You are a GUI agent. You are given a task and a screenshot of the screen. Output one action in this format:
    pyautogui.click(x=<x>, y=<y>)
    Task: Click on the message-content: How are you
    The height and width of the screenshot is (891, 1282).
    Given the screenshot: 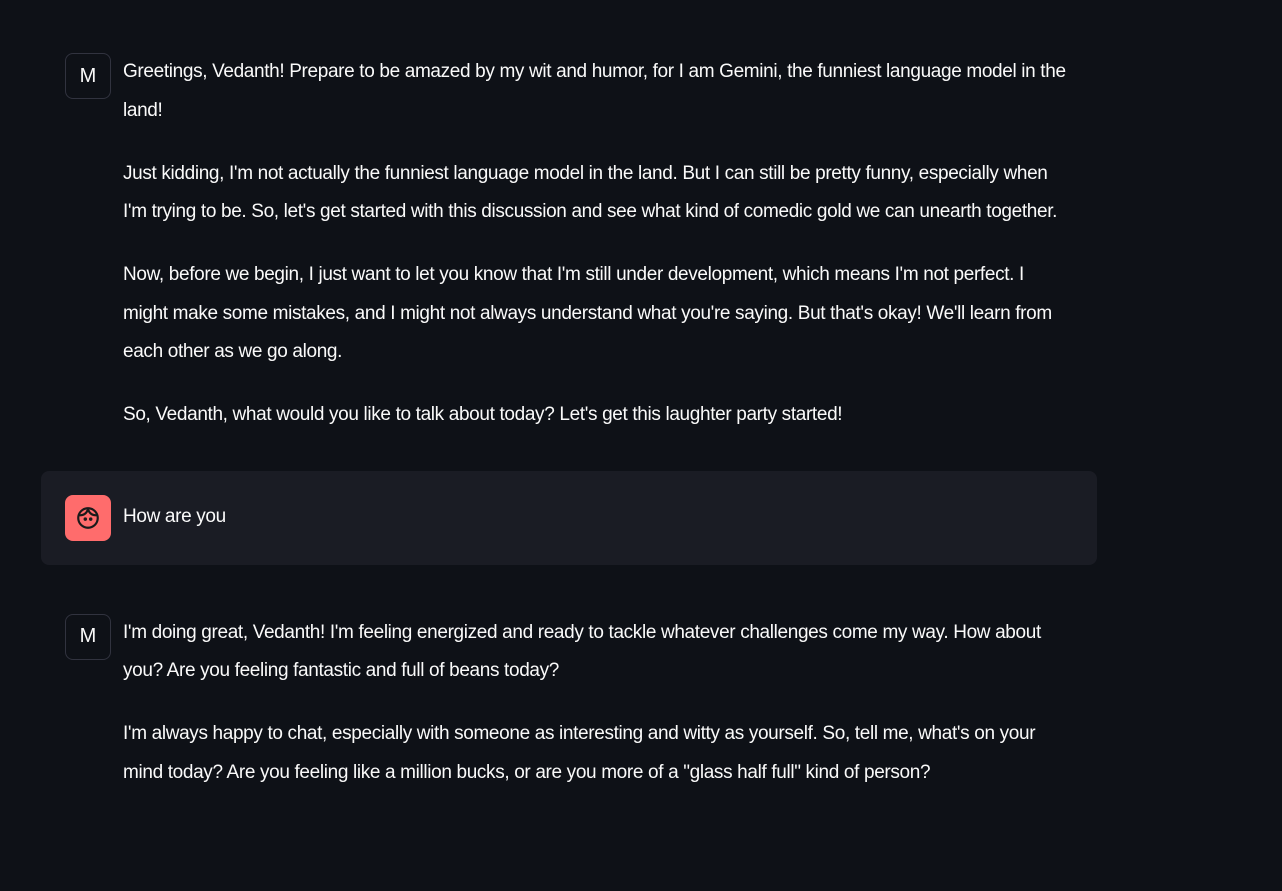 What is the action you would take?
    pyautogui.click(x=598, y=518)
    